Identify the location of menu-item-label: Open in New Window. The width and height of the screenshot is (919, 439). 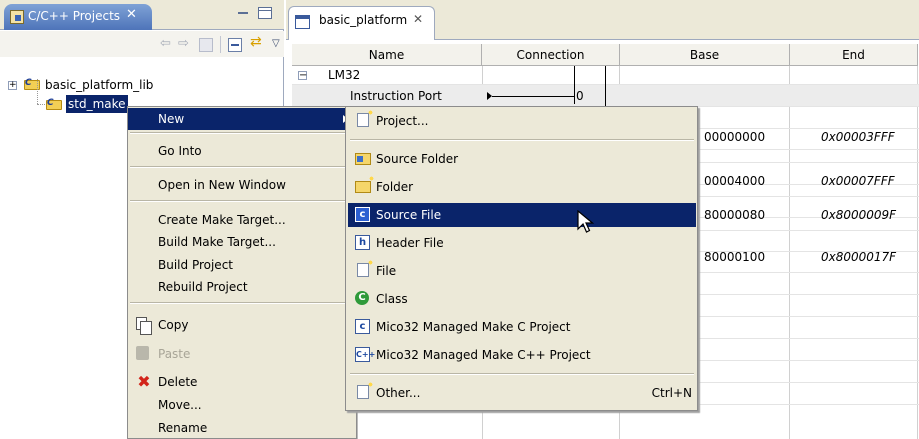
(222, 185).